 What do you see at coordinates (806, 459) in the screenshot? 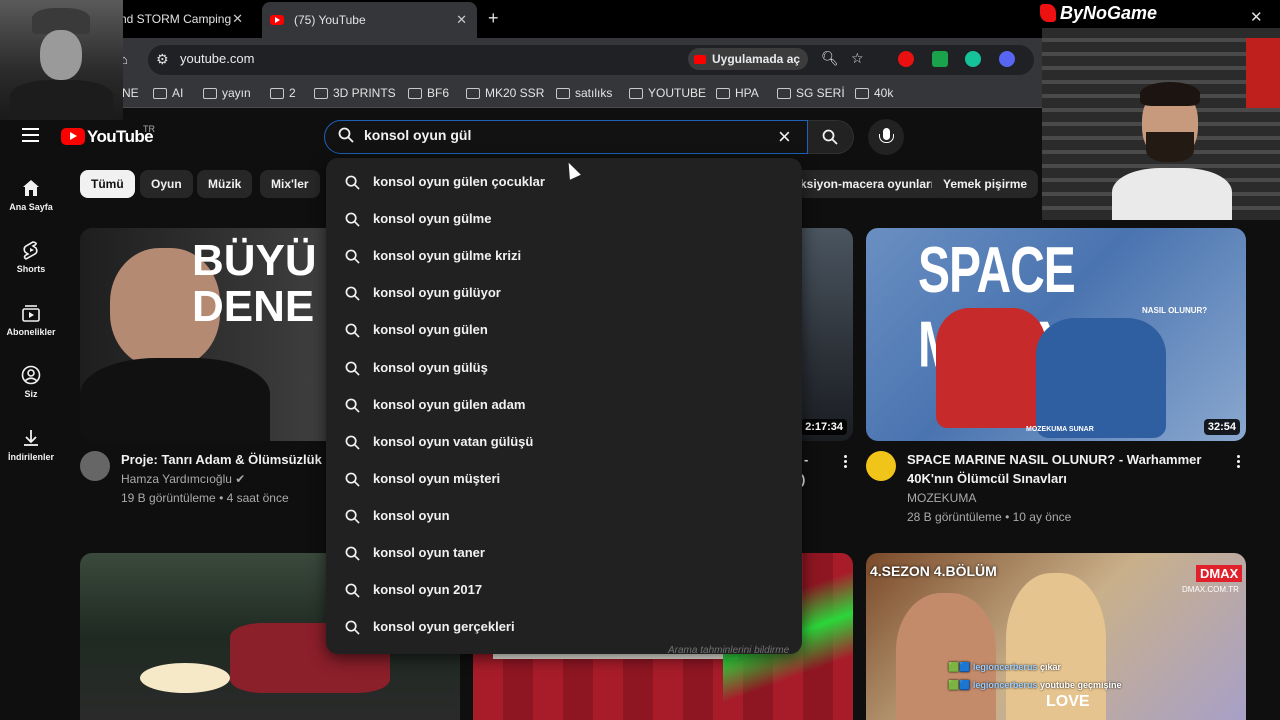
I see `video-title-fragment: -` at bounding box center [806, 459].